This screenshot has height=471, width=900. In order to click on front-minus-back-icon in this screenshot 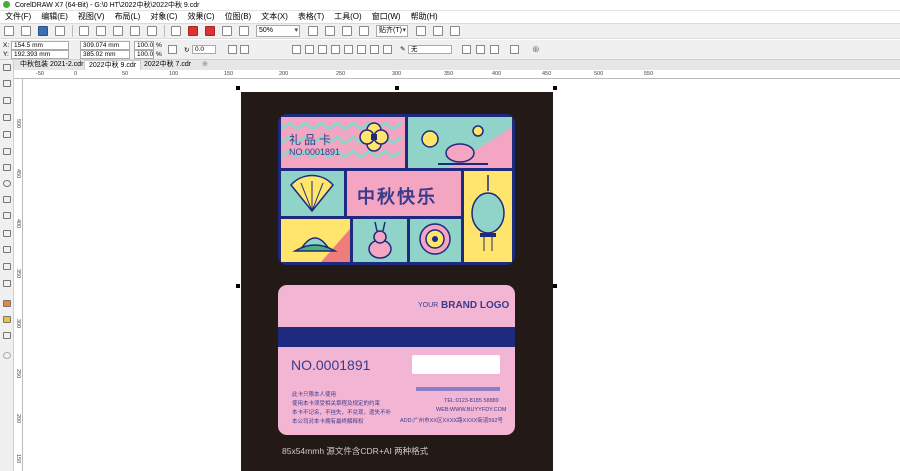, I will do `click(348, 49)`.